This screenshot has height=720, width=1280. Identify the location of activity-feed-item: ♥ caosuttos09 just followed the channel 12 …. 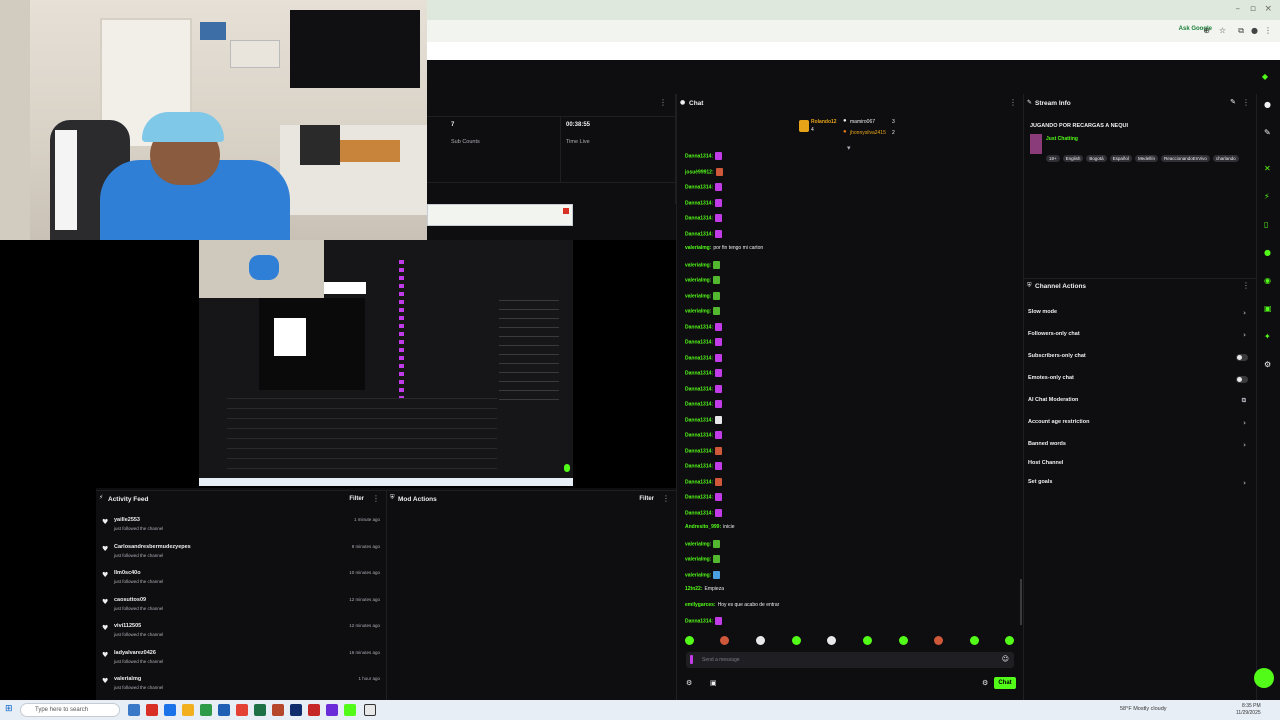
(241, 607).